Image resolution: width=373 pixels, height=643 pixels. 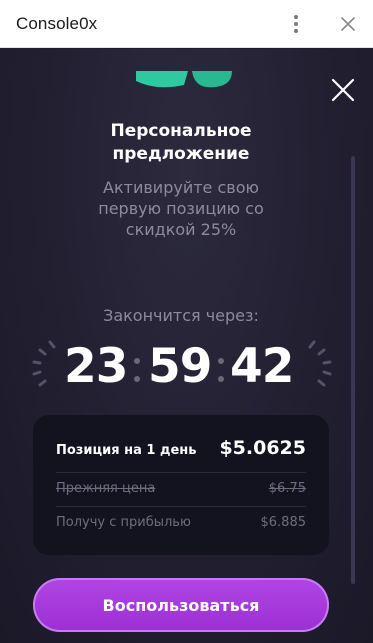 I want to click on timer-seconds: 42, so click(x=262, y=366).